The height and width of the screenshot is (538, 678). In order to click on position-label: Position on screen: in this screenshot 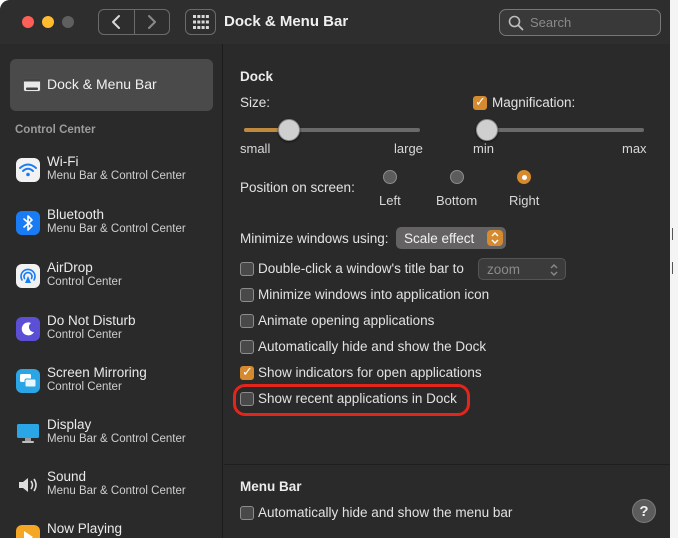, I will do `click(297, 187)`.